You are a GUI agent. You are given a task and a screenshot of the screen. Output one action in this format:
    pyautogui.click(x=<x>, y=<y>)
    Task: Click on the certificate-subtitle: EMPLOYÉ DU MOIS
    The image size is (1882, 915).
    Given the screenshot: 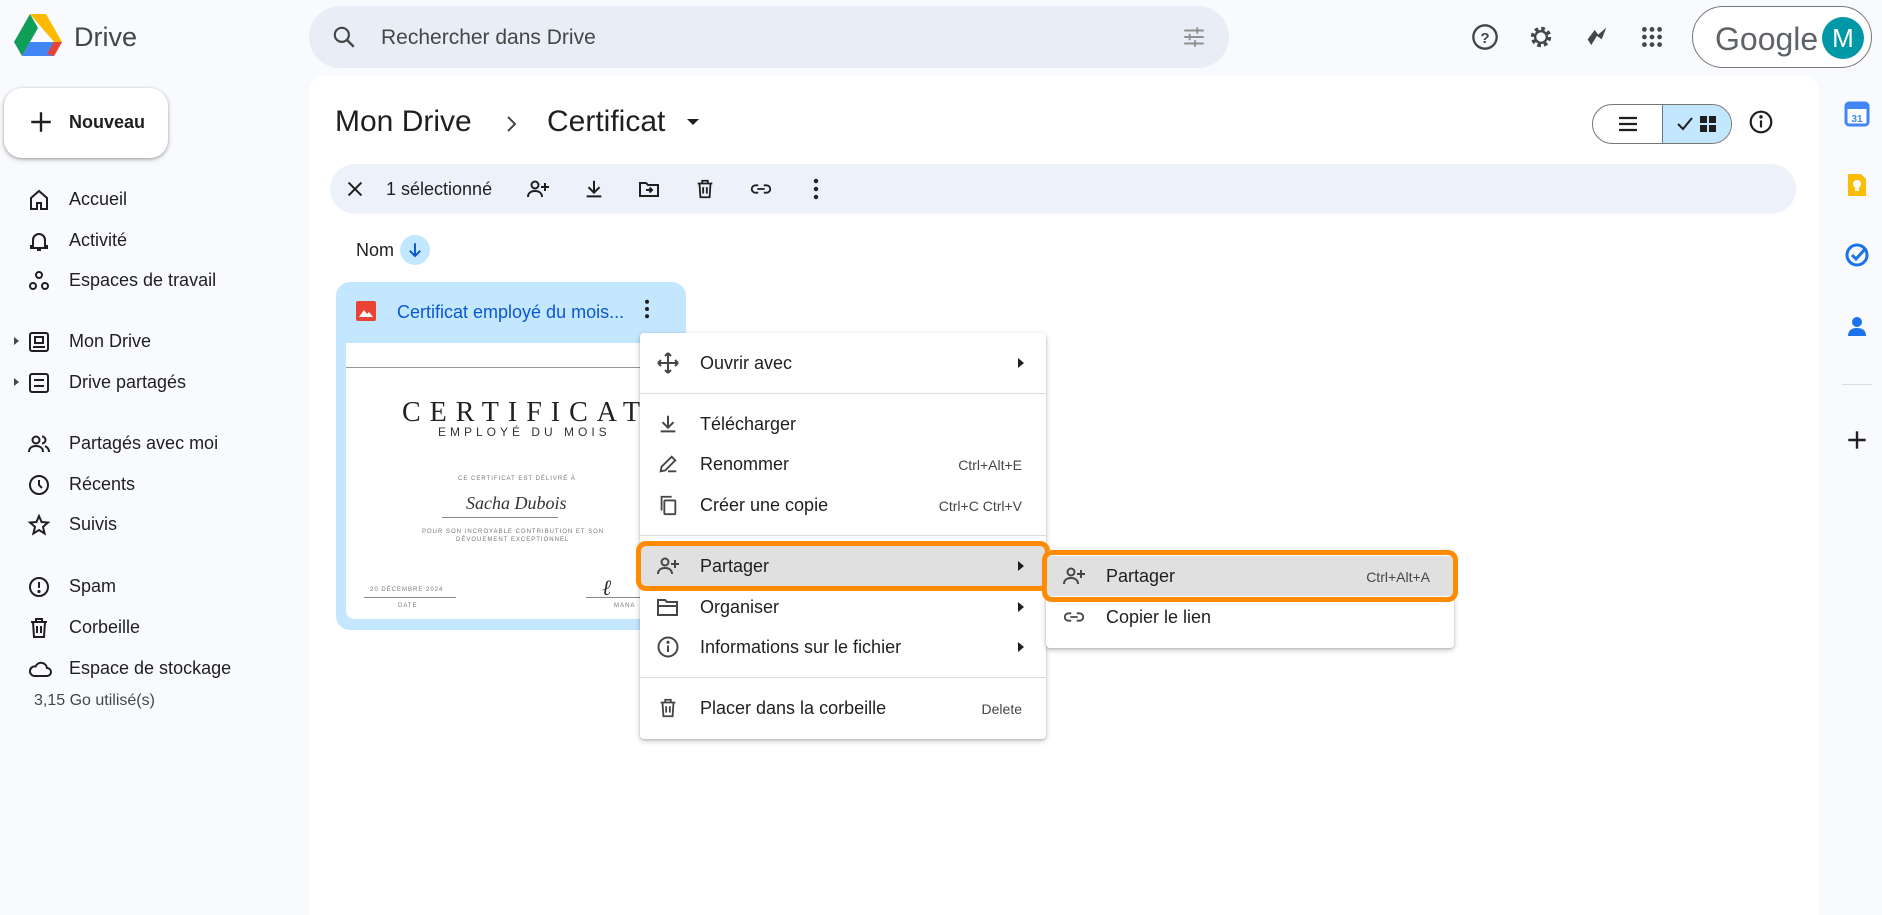 What is the action you would take?
    pyautogui.click(x=524, y=432)
    